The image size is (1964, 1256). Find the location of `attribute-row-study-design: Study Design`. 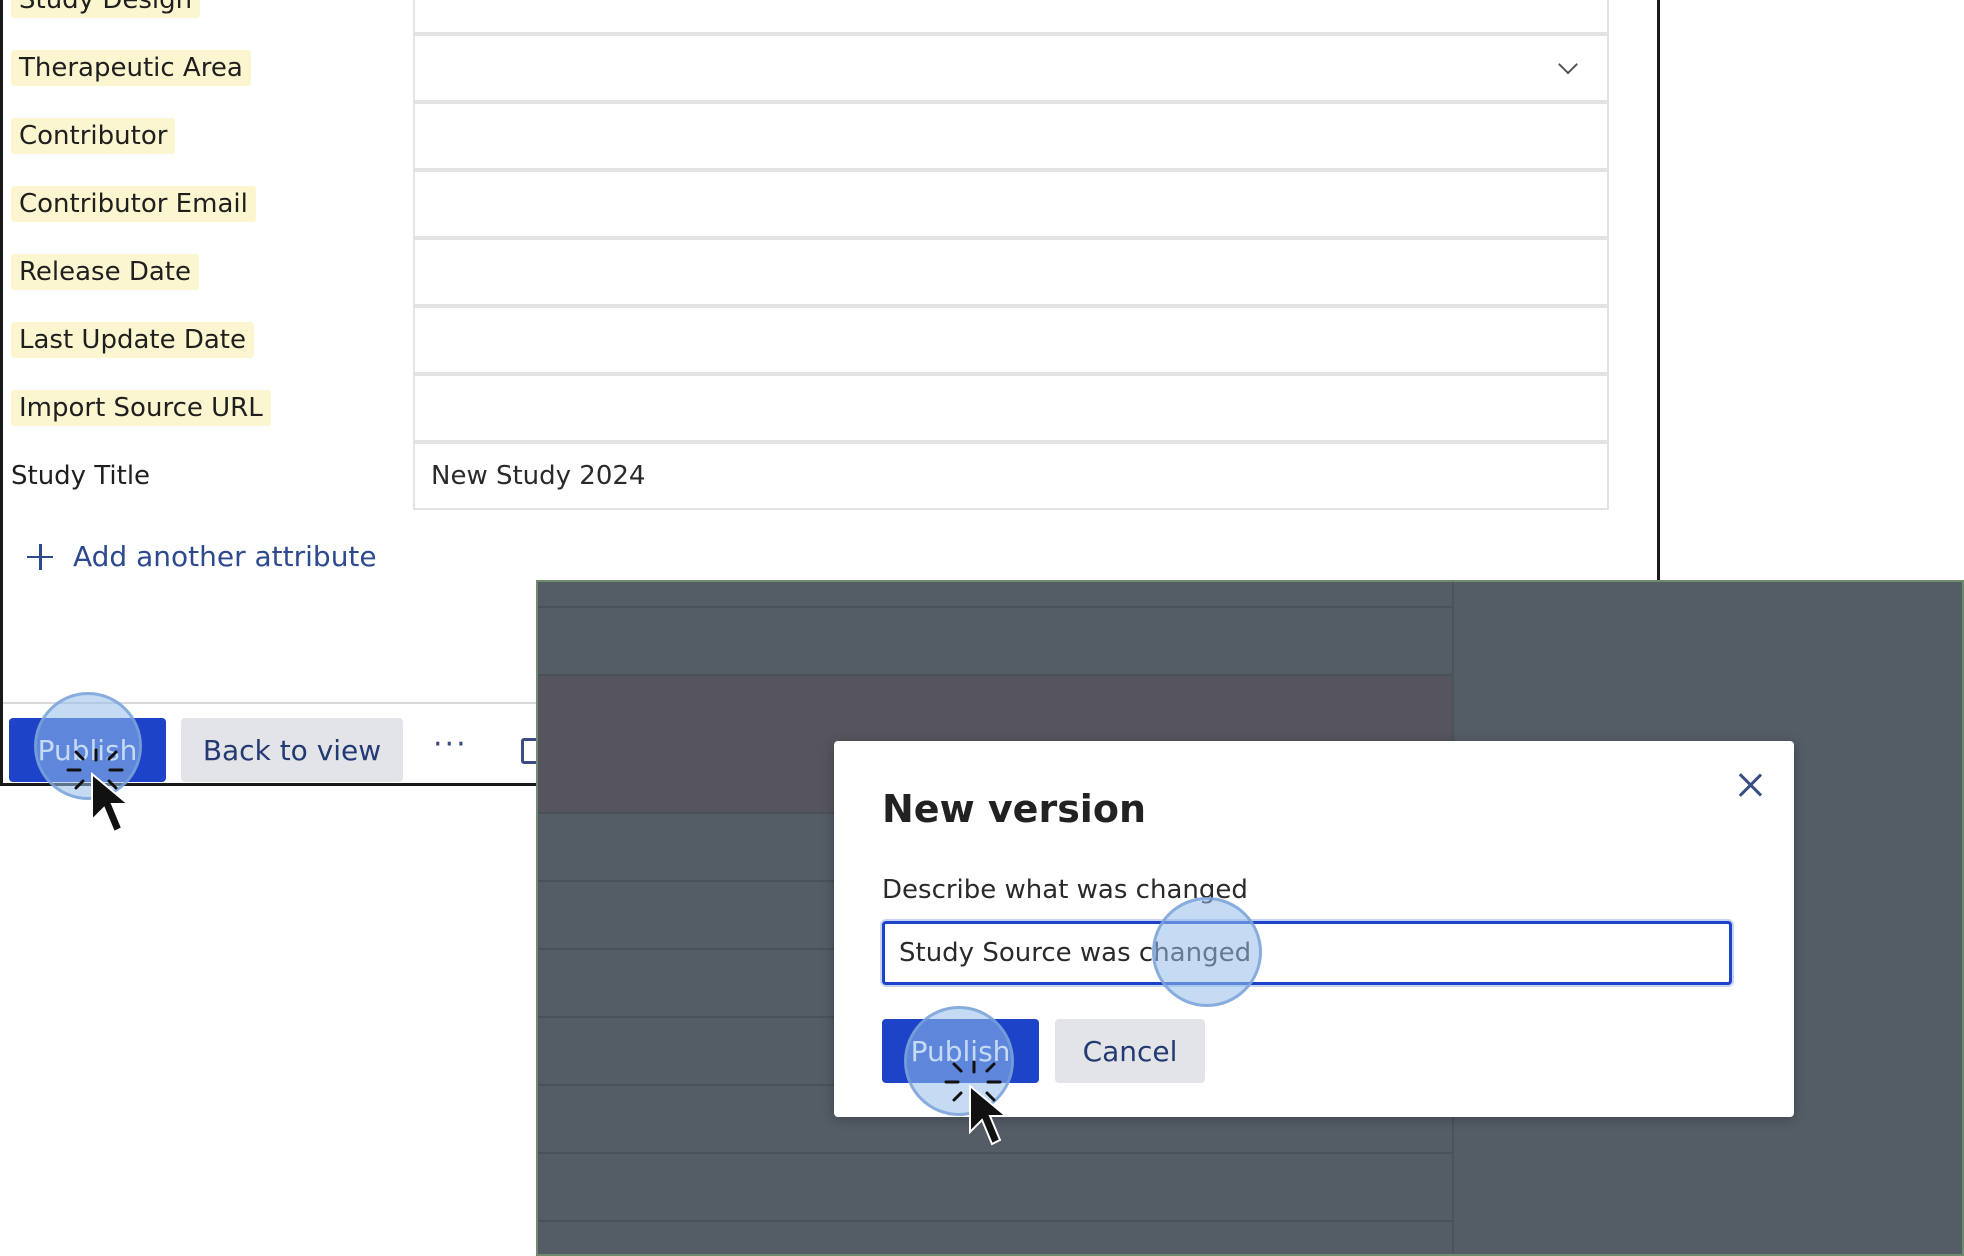

attribute-row-study-design: Study Design is located at coordinates (830, 17).